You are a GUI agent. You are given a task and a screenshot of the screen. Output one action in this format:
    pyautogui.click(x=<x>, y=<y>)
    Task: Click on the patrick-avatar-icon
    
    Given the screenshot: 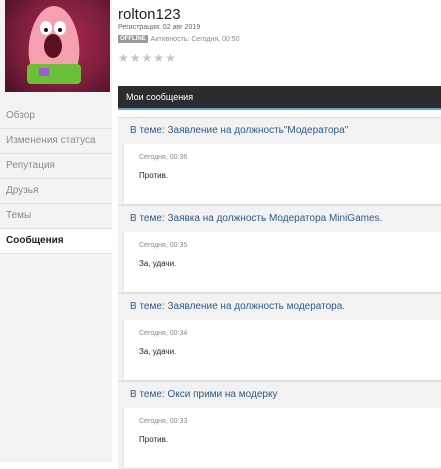 What is the action you would take?
    pyautogui.click(x=54, y=45)
    